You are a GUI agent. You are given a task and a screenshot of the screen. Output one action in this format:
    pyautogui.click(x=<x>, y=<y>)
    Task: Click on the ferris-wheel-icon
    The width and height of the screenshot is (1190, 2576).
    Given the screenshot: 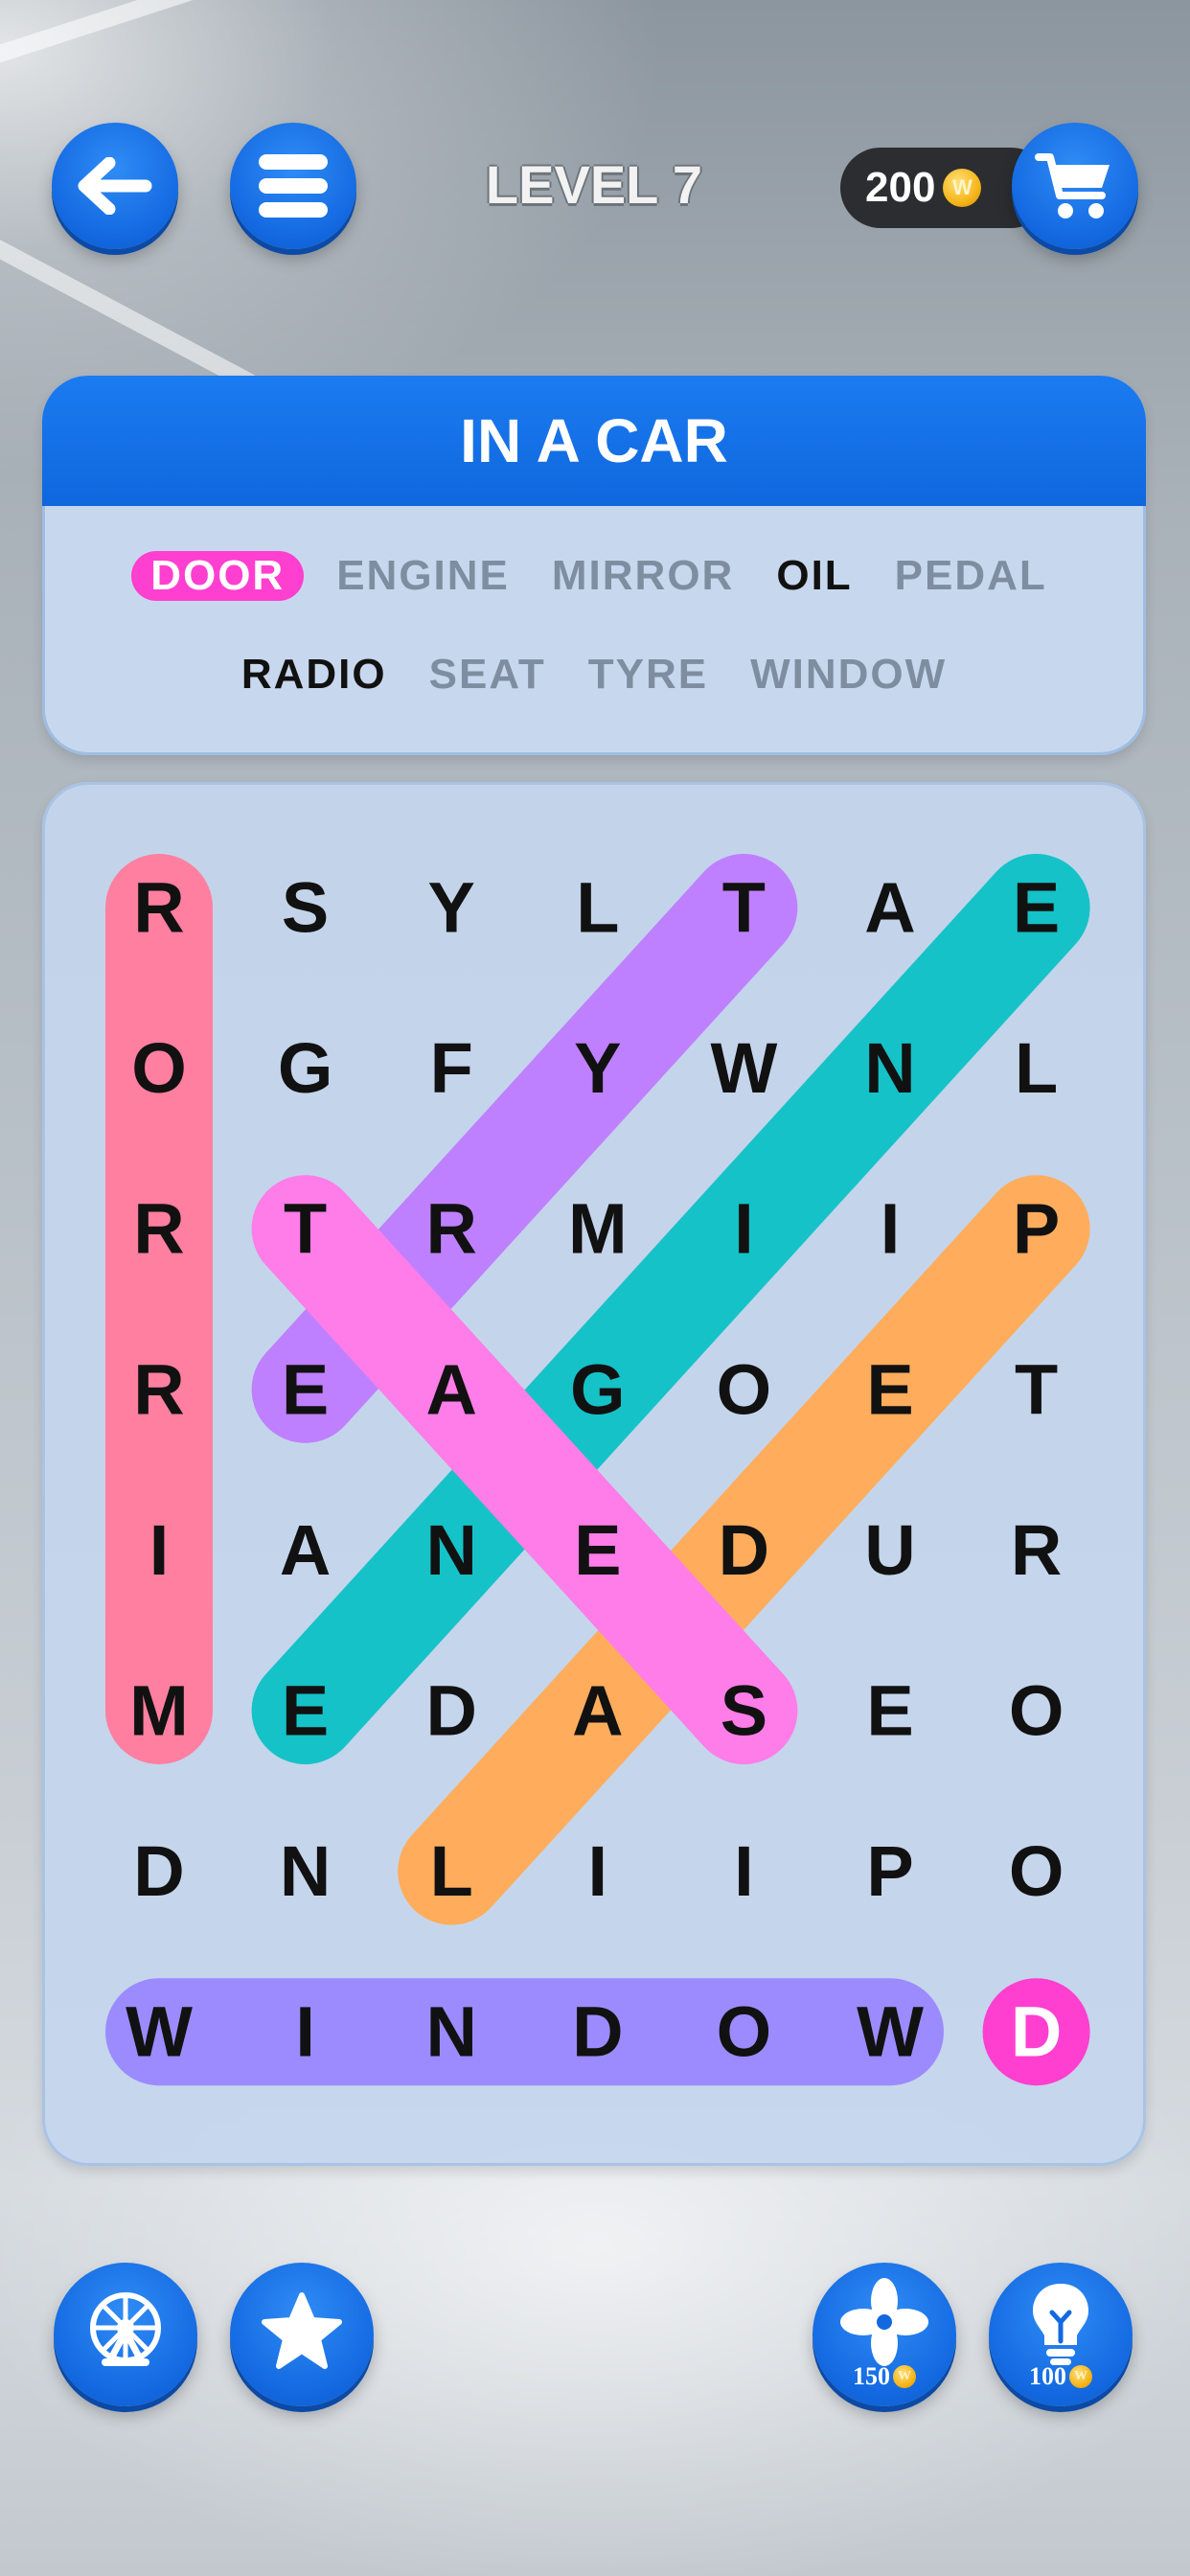 What is the action you would take?
    pyautogui.click(x=125, y=2329)
    